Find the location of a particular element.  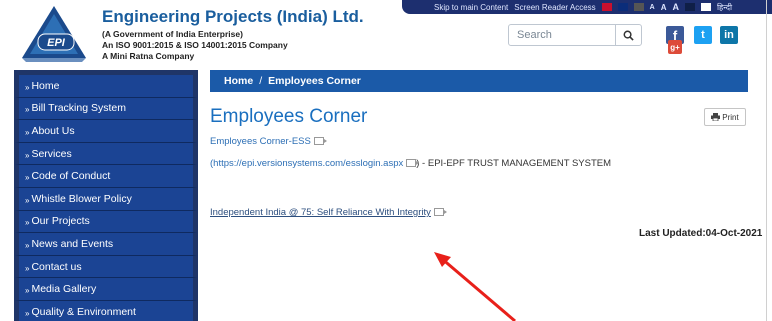

screen-reader-access-link: Screen Reader Access is located at coordinates (554, 7).